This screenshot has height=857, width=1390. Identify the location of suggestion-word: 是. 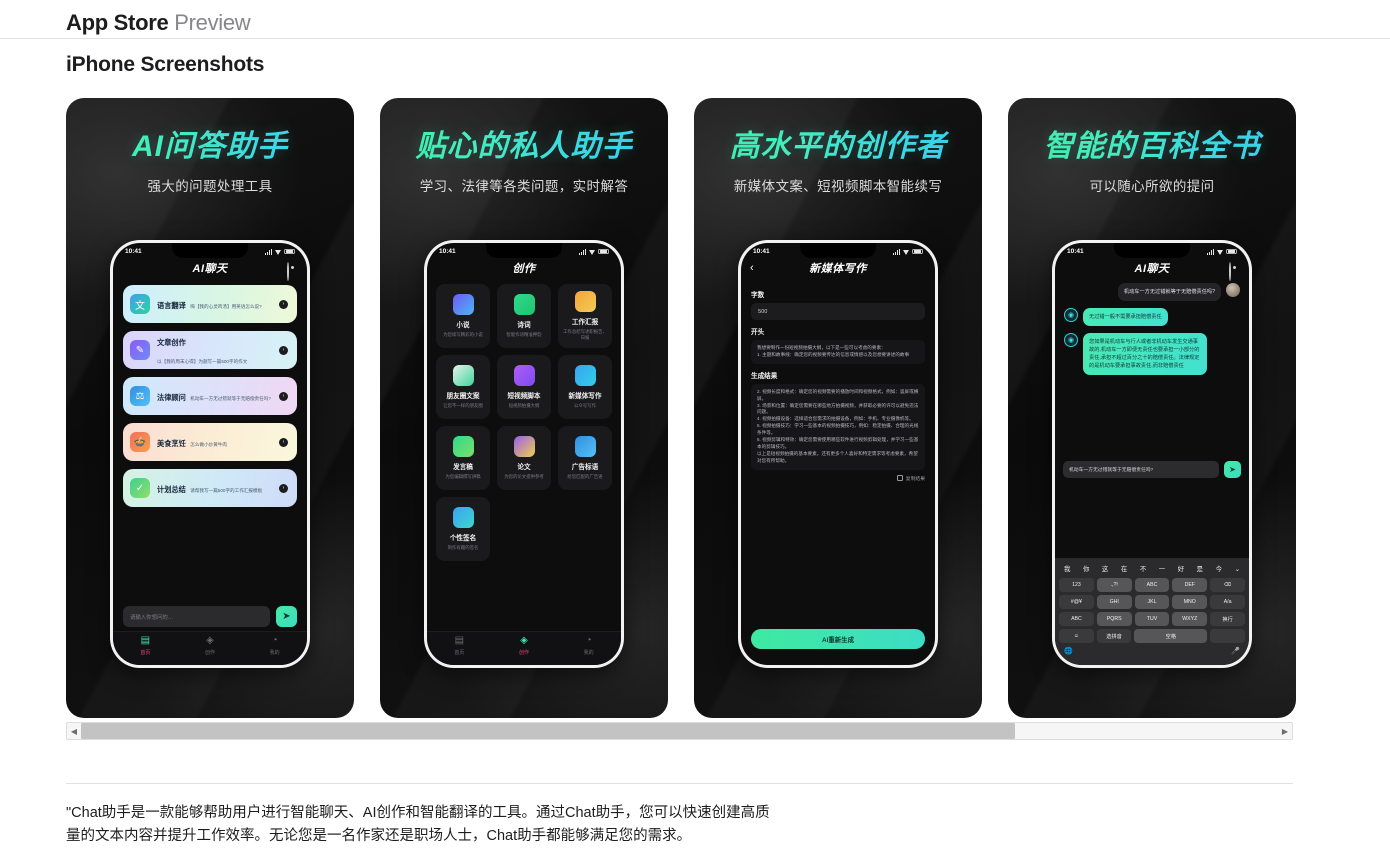
(1200, 568).